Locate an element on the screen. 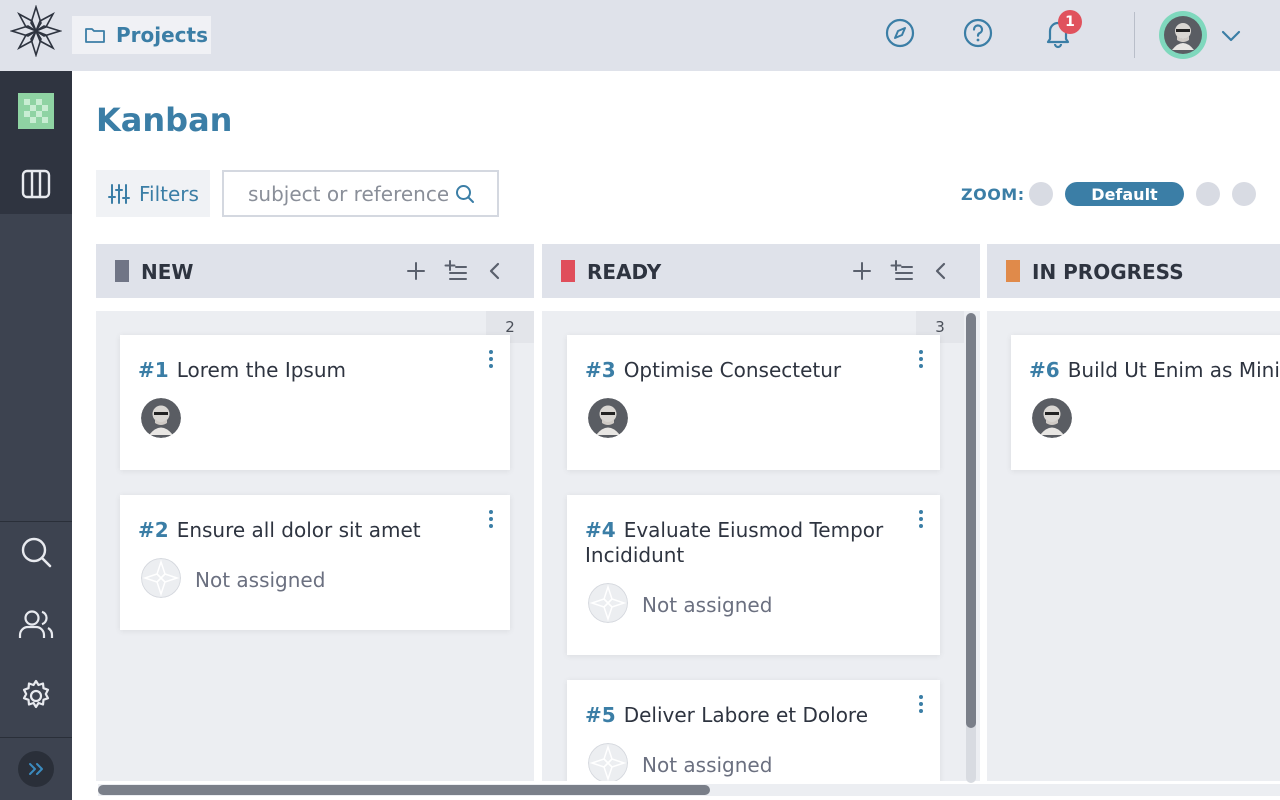  card-subject: Optimise Consectetur is located at coordinates (732, 370).